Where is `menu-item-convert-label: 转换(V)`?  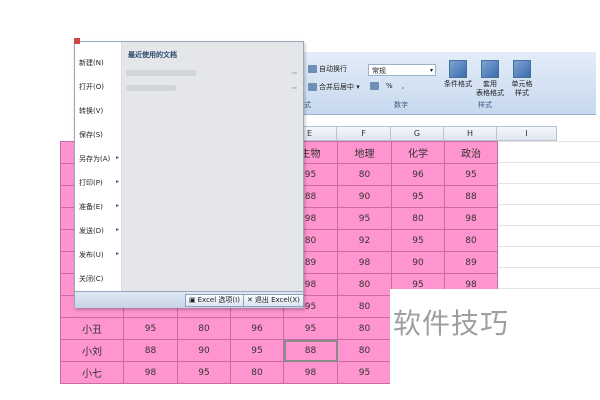
menu-item-convert-label: 转换(V) is located at coordinates (91, 111).